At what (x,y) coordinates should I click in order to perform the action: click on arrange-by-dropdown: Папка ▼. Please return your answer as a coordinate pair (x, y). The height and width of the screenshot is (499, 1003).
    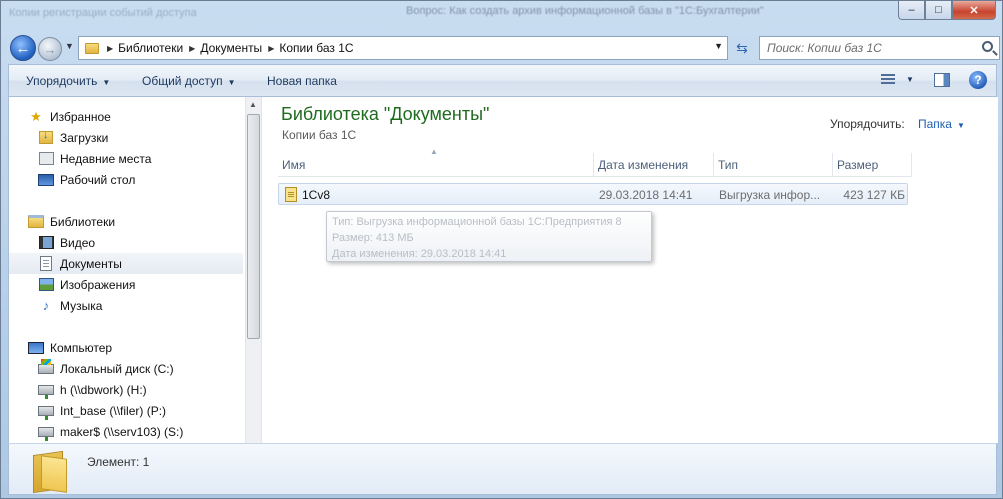
    Looking at the image, I should click on (941, 124).